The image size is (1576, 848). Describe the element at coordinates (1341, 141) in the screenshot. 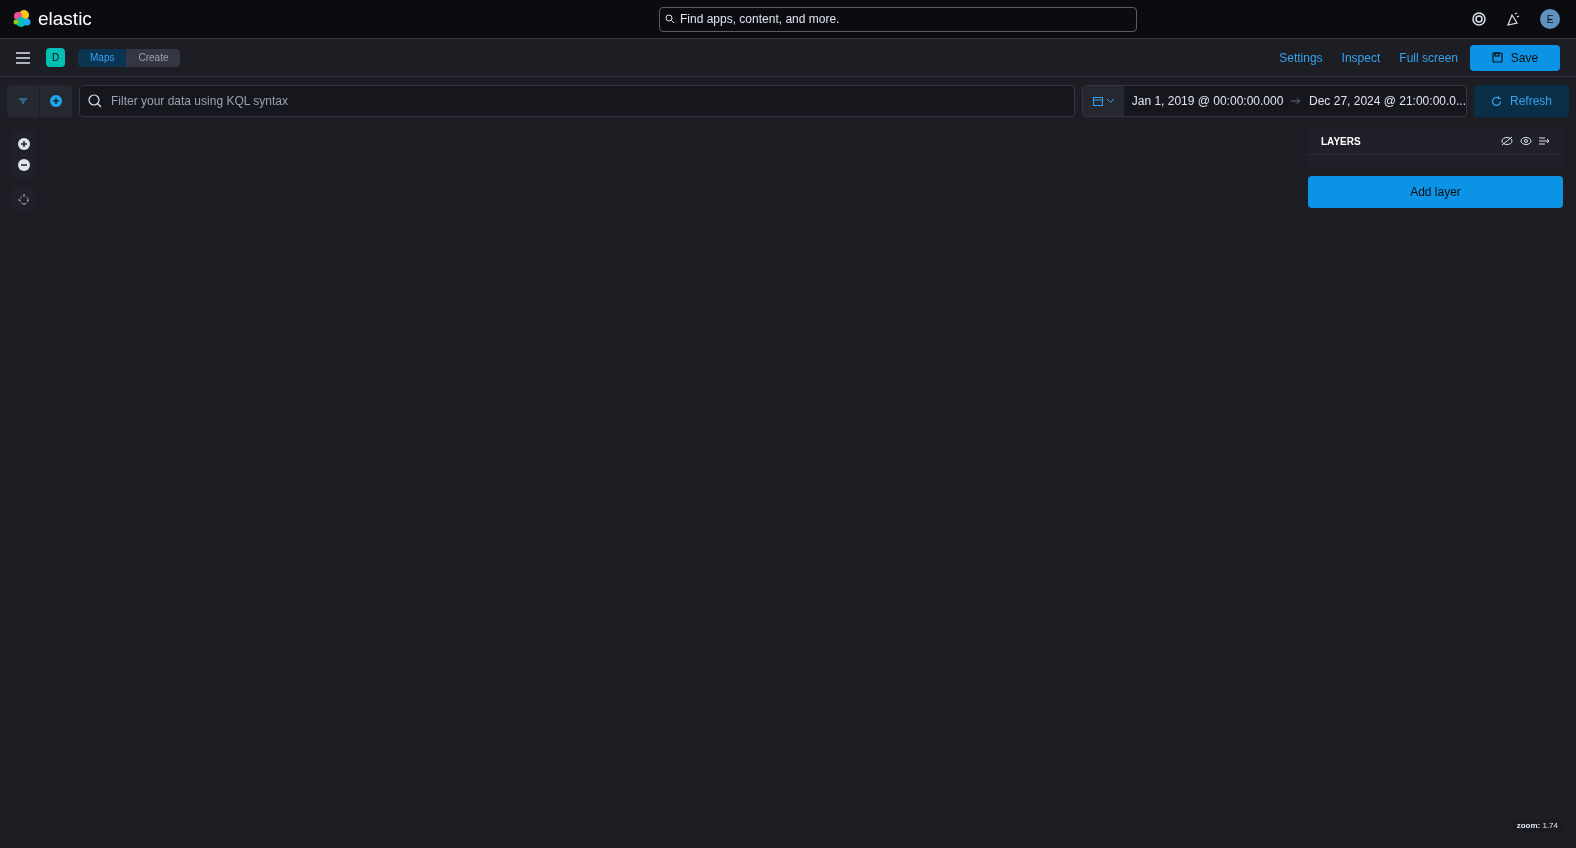

I see `panel-title: LAYERS` at that location.